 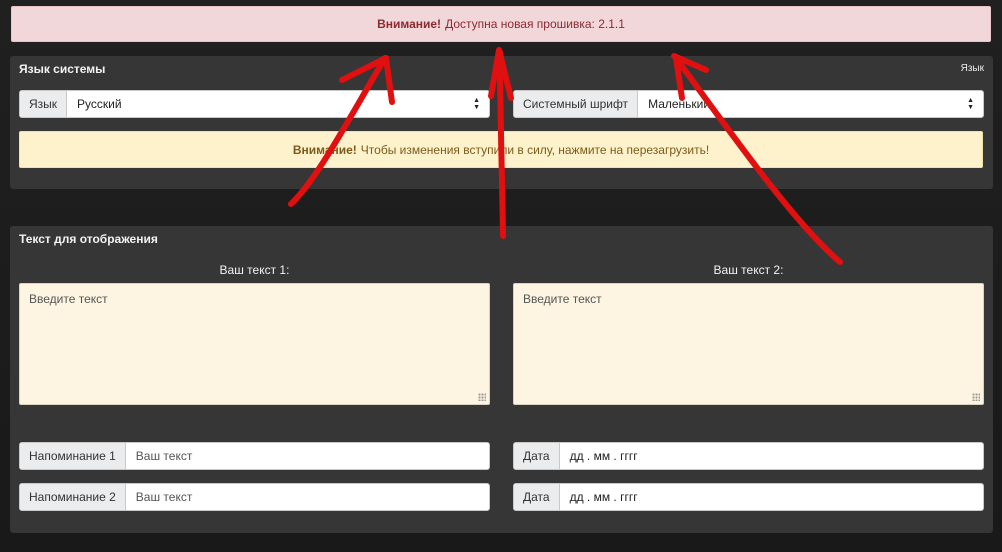 I want to click on text1-label: Ваш текст 1:, so click(x=254, y=270).